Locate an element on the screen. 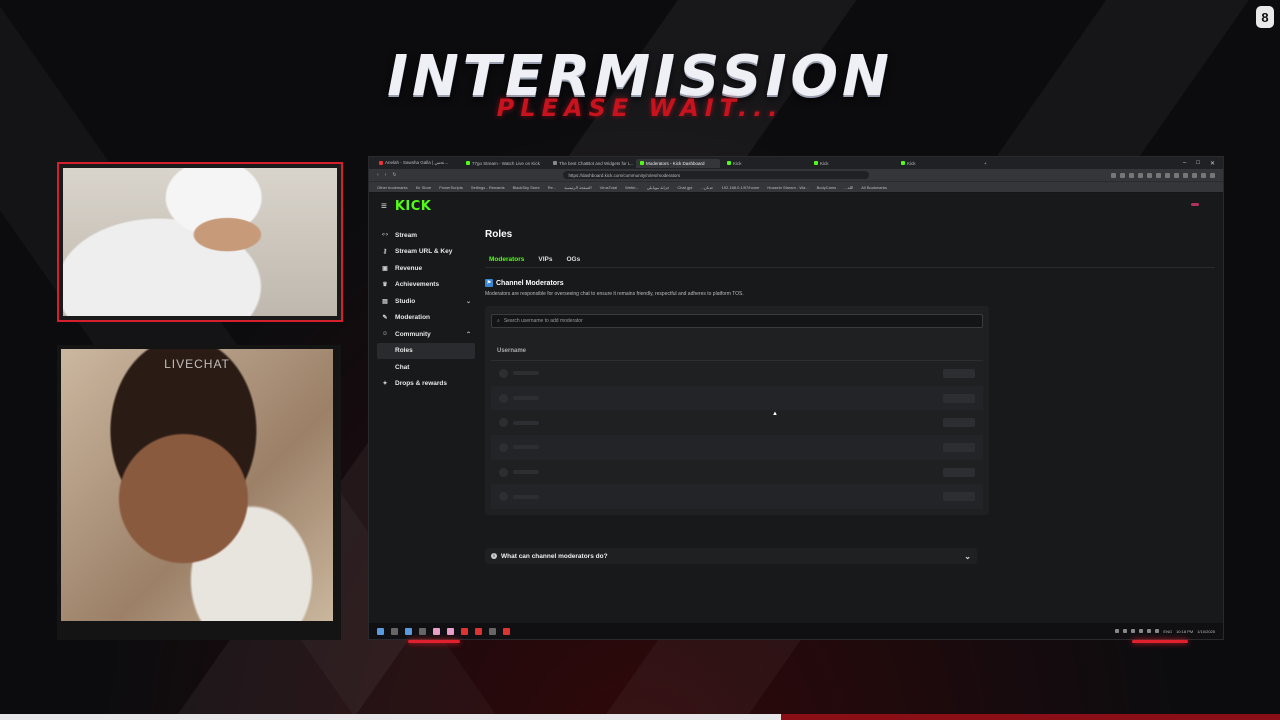  maximize-icon: □ is located at coordinates (1198, 163).